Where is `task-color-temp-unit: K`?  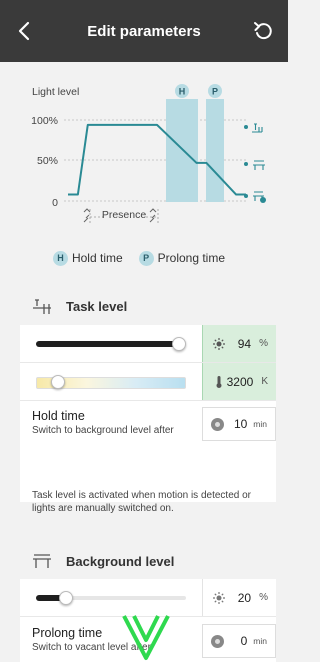
task-color-temp-unit: K is located at coordinates (264, 381).